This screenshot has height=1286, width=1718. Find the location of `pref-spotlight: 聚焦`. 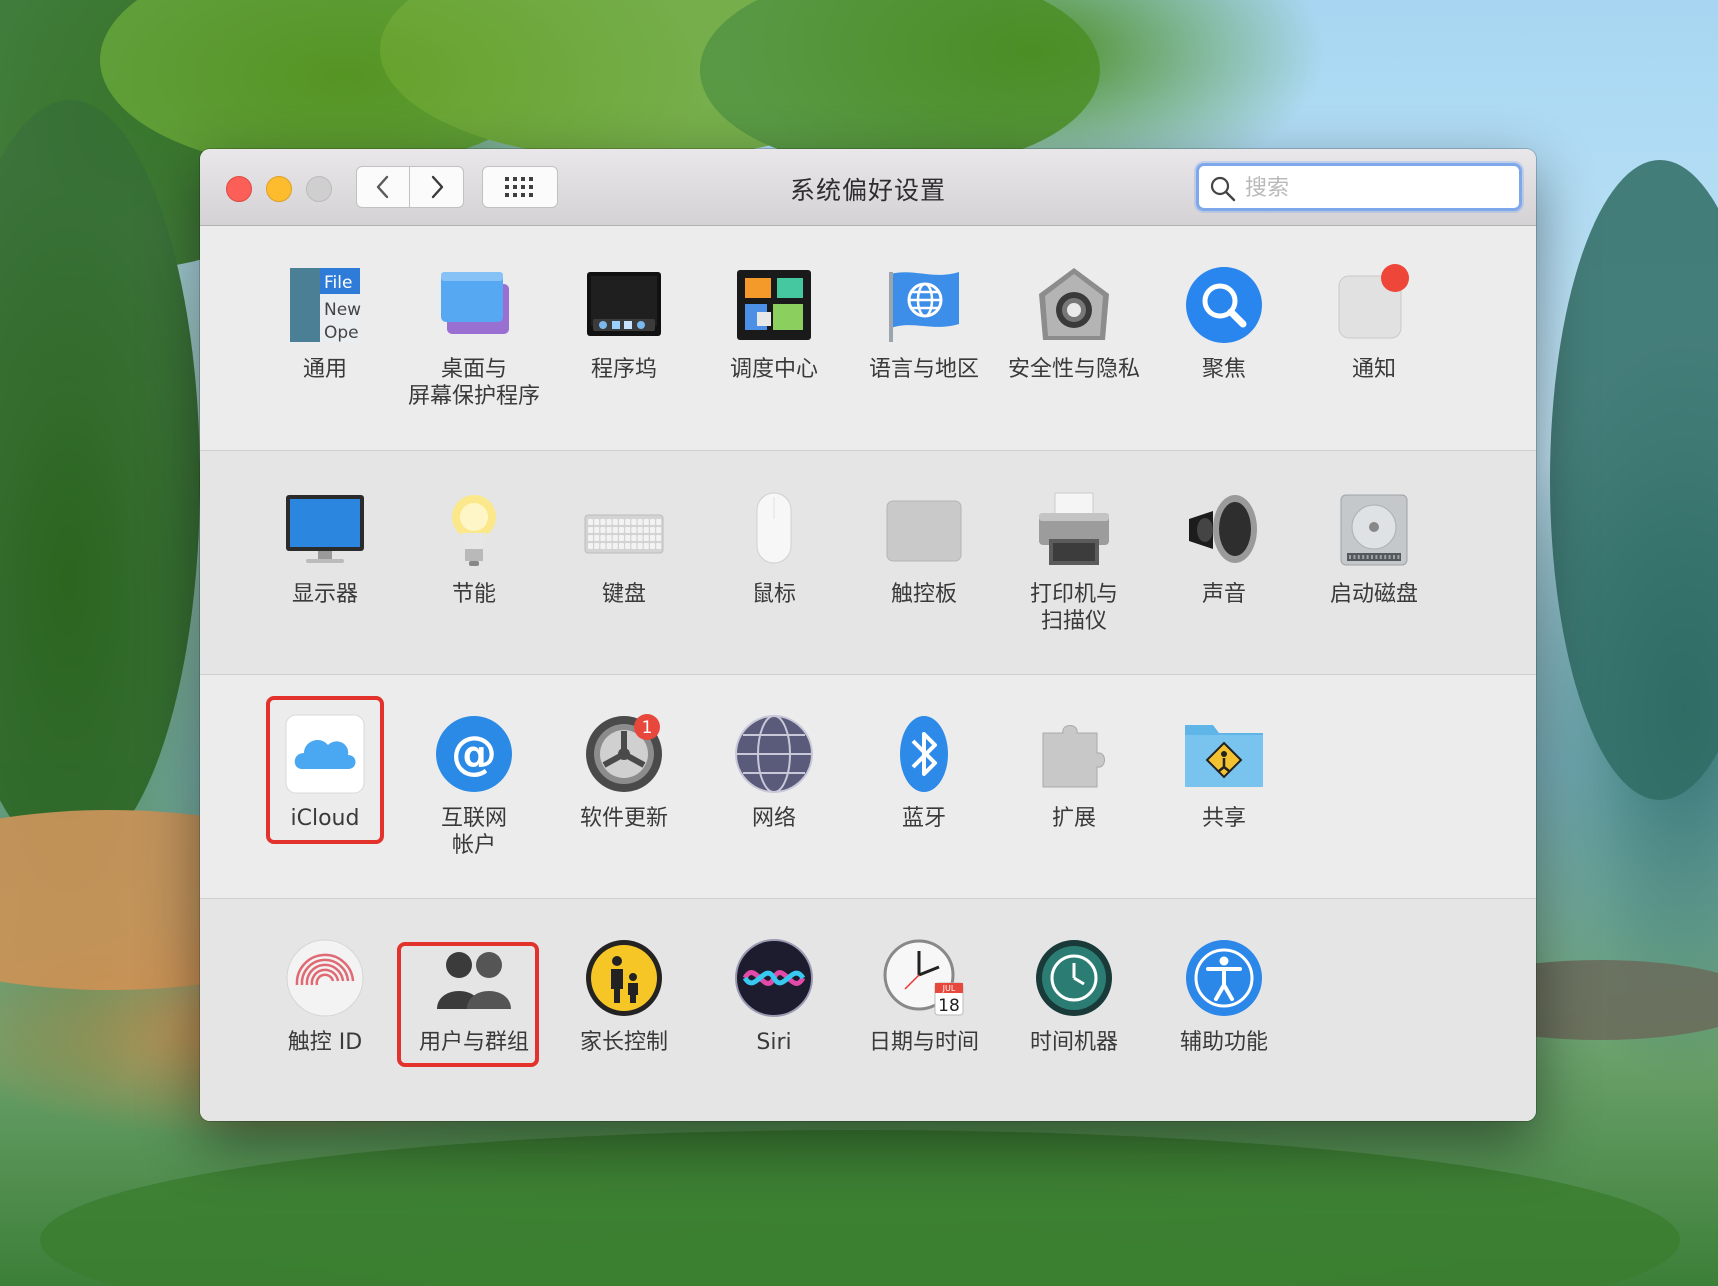

pref-spotlight: 聚焦 is located at coordinates (1224, 326).